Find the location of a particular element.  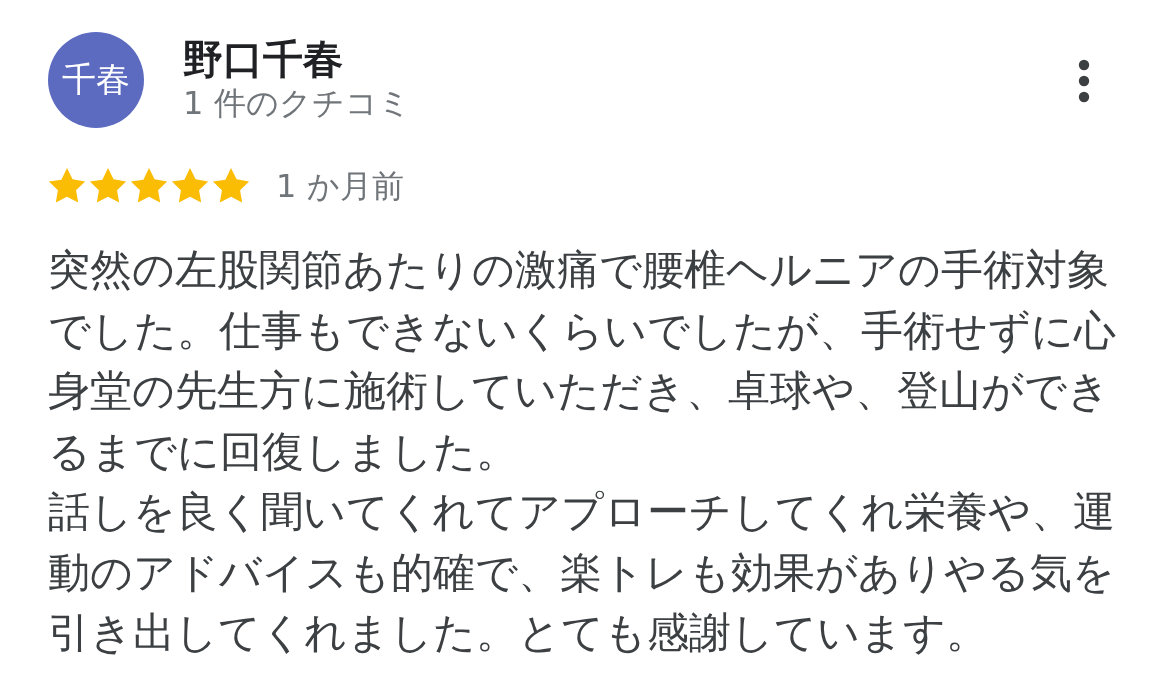

reviewer-name: 野口千春 is located at coordinates (263, 59).